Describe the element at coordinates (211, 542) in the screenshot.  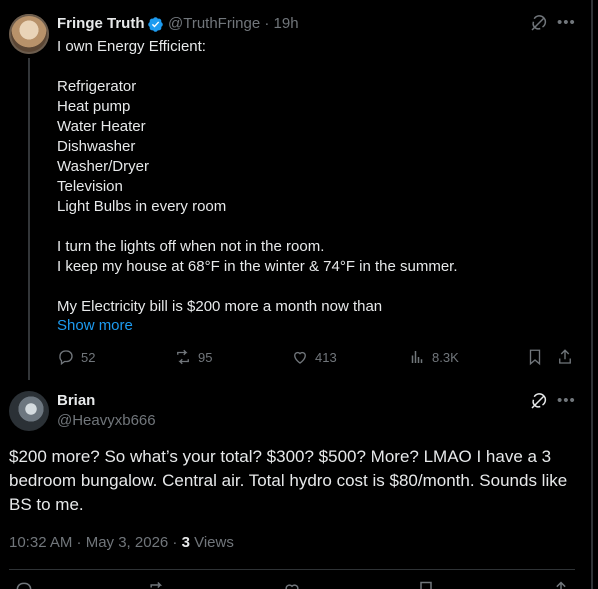
I see `views-label: Views` at that location.